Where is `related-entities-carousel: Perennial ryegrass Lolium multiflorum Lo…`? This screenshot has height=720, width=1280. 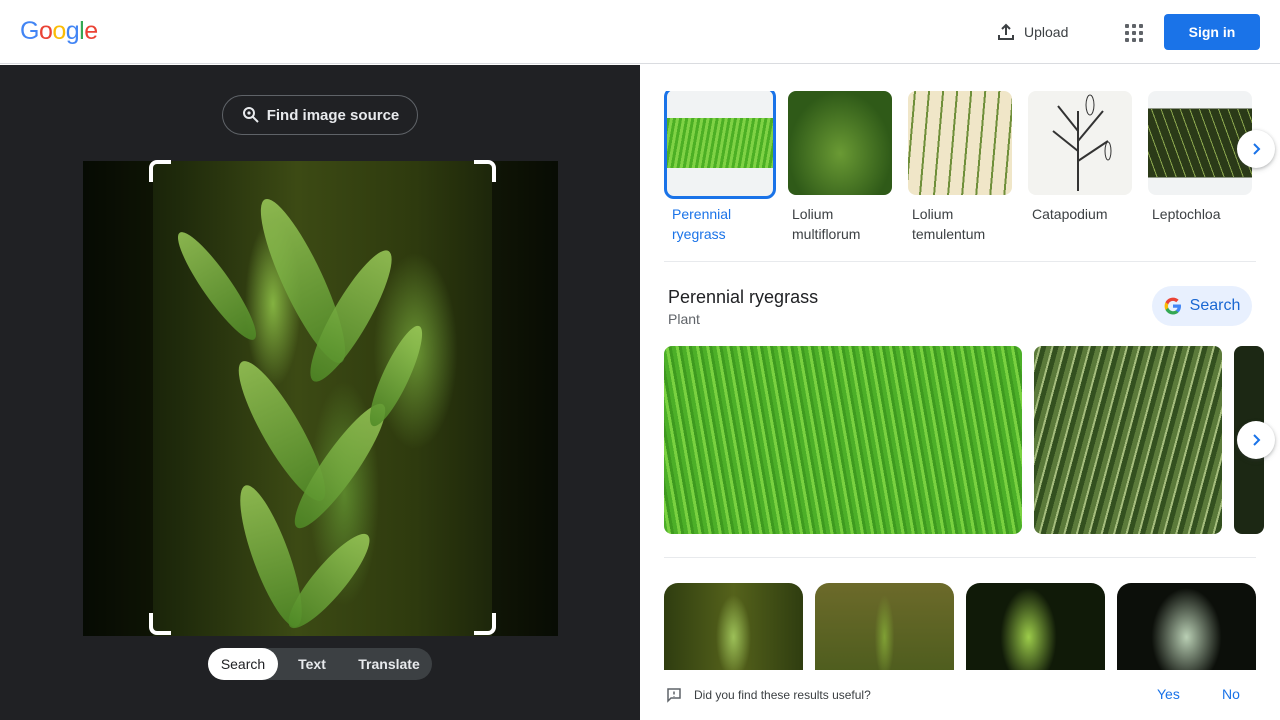
related-entities-carousel: Perennial ryegrass Lolium multiflorum Lo… is located at coordinates (960, 171).